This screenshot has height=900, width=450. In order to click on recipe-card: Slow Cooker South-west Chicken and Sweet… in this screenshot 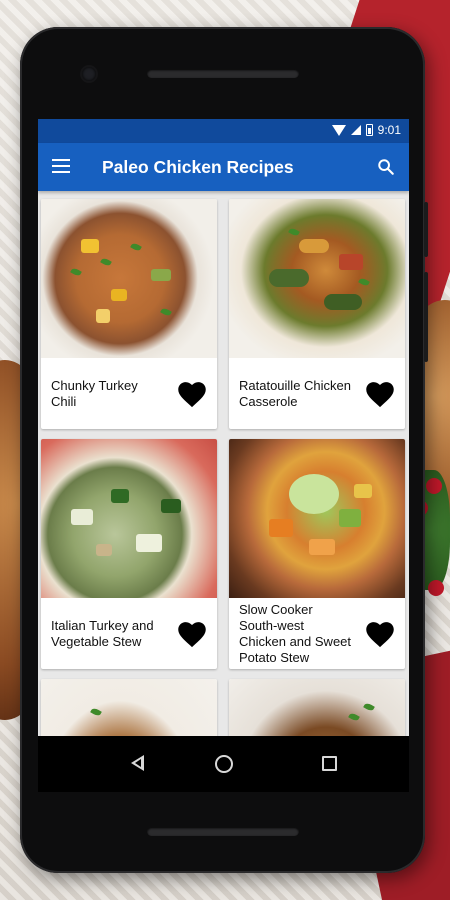, I will do `click(317, 554)`.